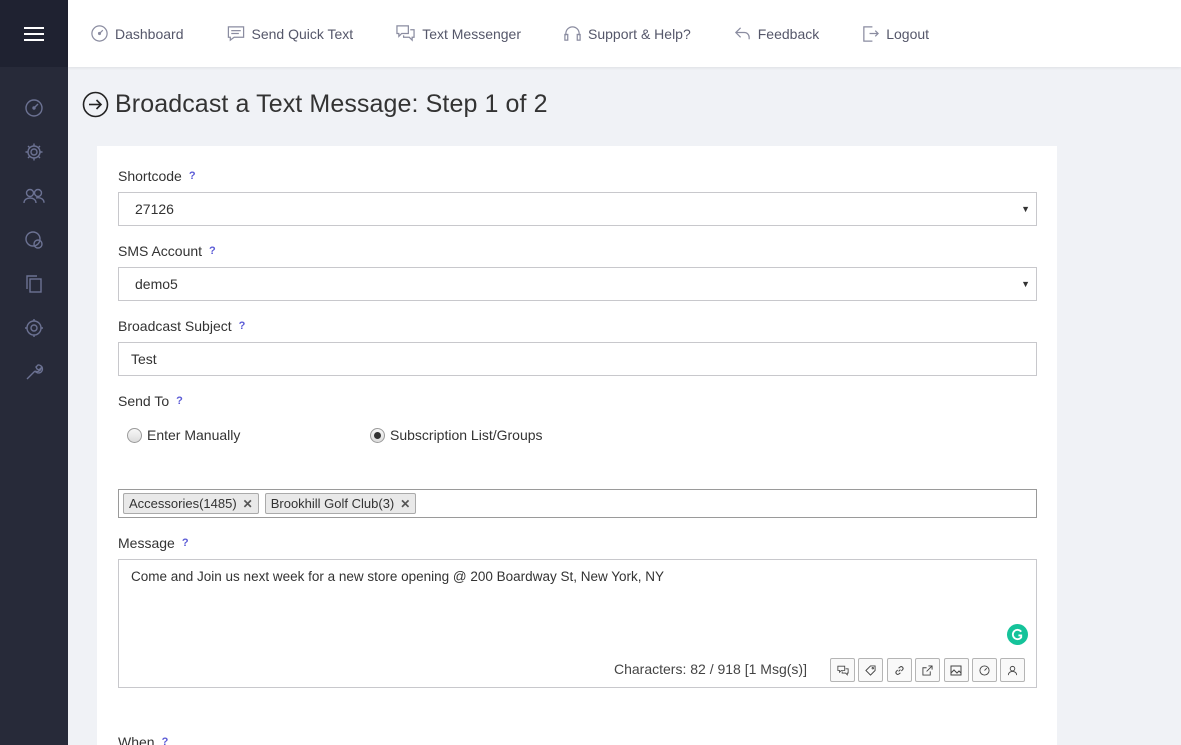  Describe the element at coordinates (577, 359) in the screenshot. I see `subject-input: Test` at that location.